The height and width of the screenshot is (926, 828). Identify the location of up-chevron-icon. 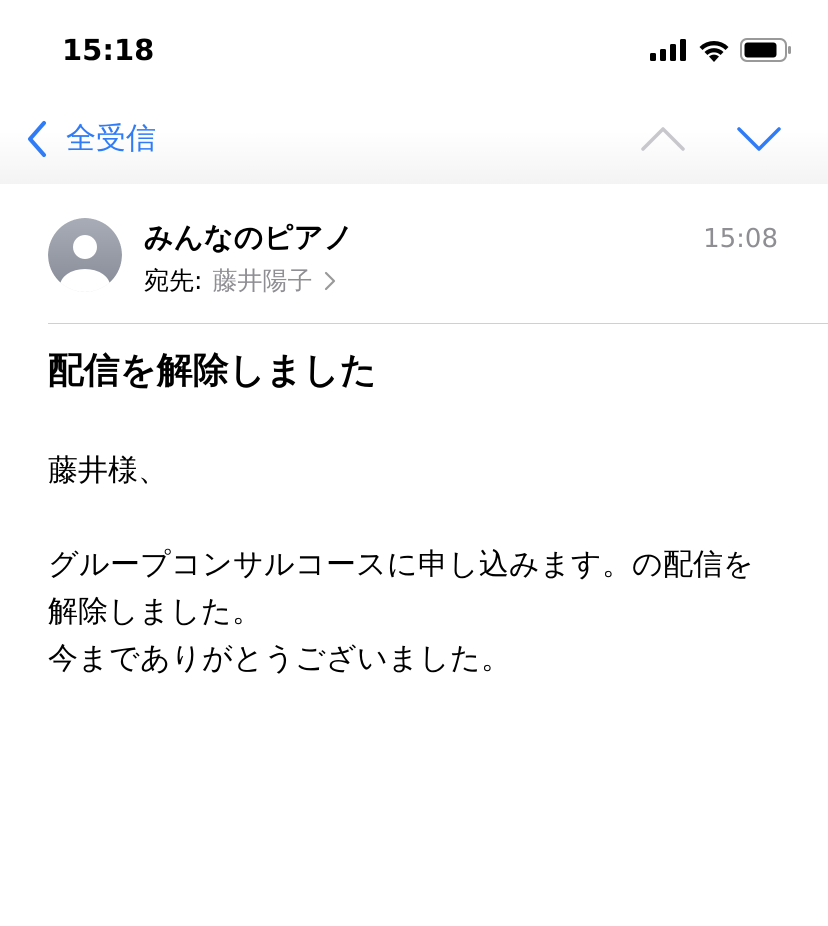
(663, 139).